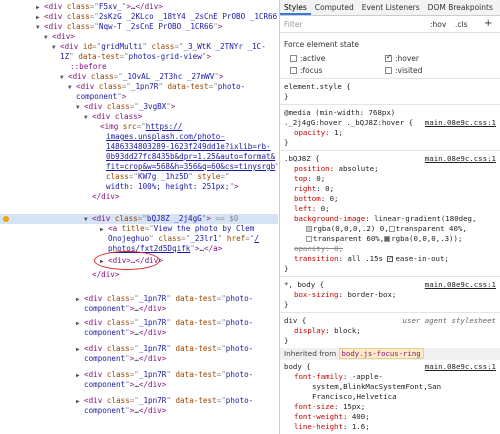 The image size is (500, 434). Describe the element at coordinates (139, 107) in the screenshot. I see `dom-node: ▼ <div class="_3vgBX">` at that location.